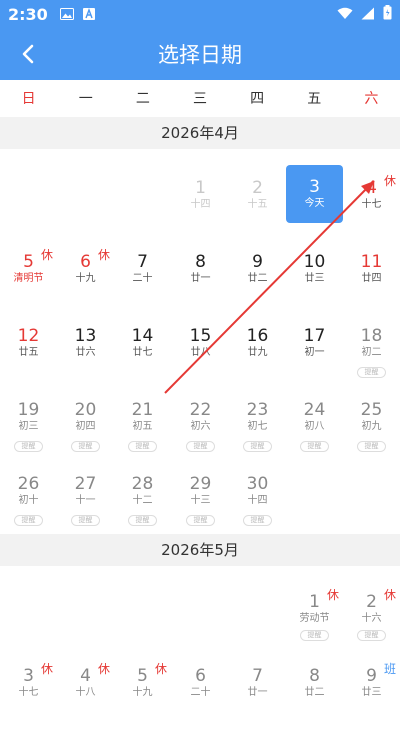 Image resolution: width=400 pixels, height=734 pixels. Describe the element at coordinates (200, 484) in the screenshot. I see `day-number: 29` at that location.